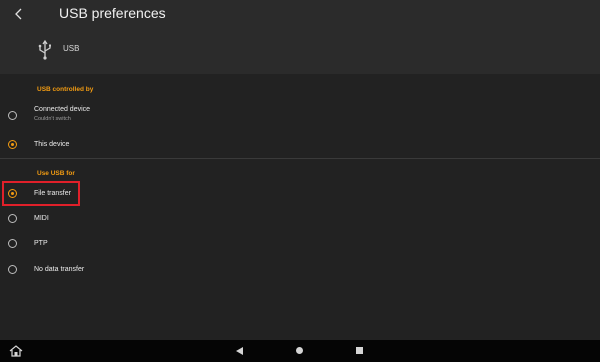 This screenshot has width=600, height=362. What do you see at coordinates (359, 350) in the screenshot?
I see `recents-square-icon` at bounding box center [359, 350].